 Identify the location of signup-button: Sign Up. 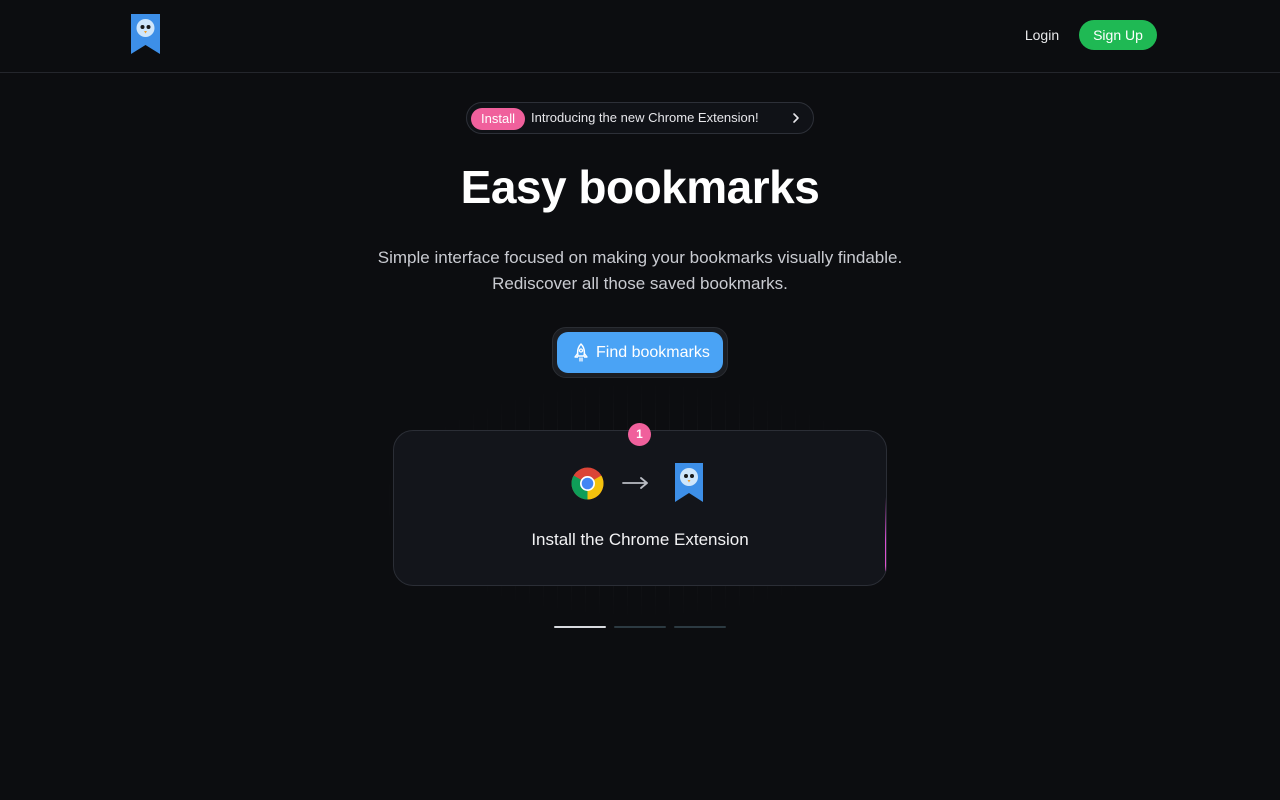
(1118, 35).